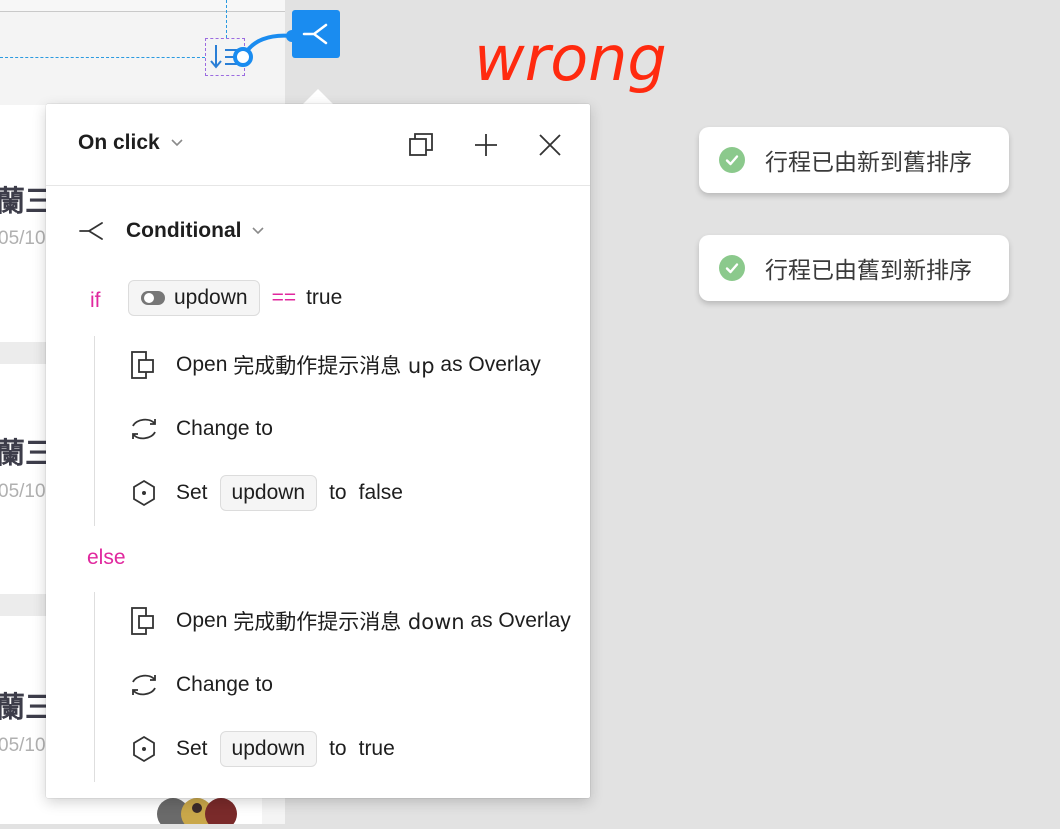 The width and height of the screenshot is (1060, 829). Describe the element at coordinates (284, 298) in the screenshot. I see `condition-operator: ==` at that location.